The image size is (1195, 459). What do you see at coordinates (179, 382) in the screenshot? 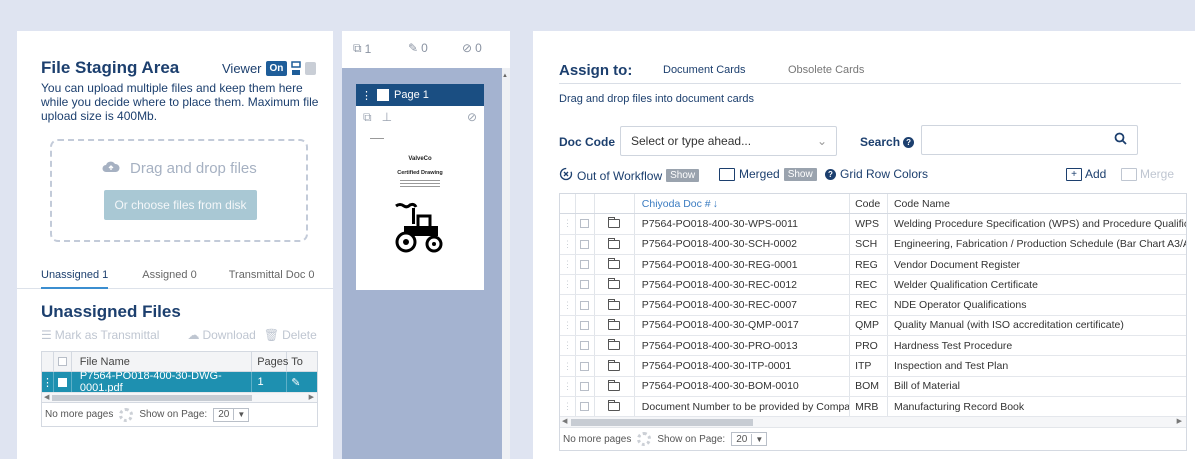
I see `table-row: ⋮ P7564-PO018-400-30-DWG-0001.pdf 1 ✎` at bounding box center [179, 382].